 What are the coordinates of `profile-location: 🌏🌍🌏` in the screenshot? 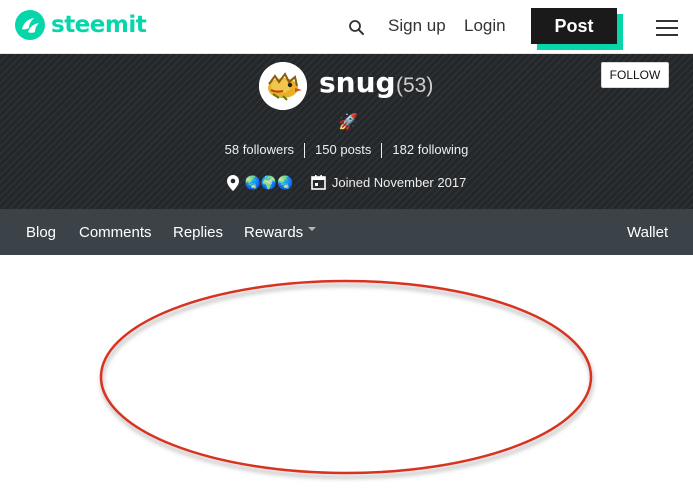 It's located at (260, 182).